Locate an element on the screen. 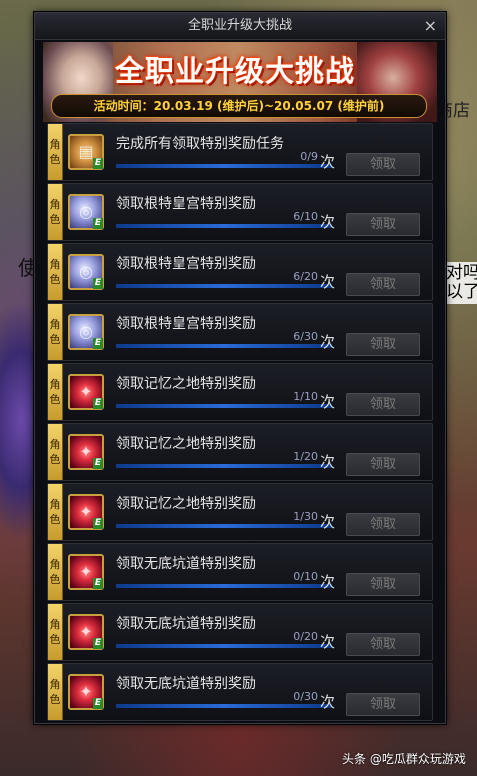 The image size is (477, 776). task-row: 角色 ✦ E 领取记忆之地特别奖励 1/30 次领取 is located at coordinates (240, 512).